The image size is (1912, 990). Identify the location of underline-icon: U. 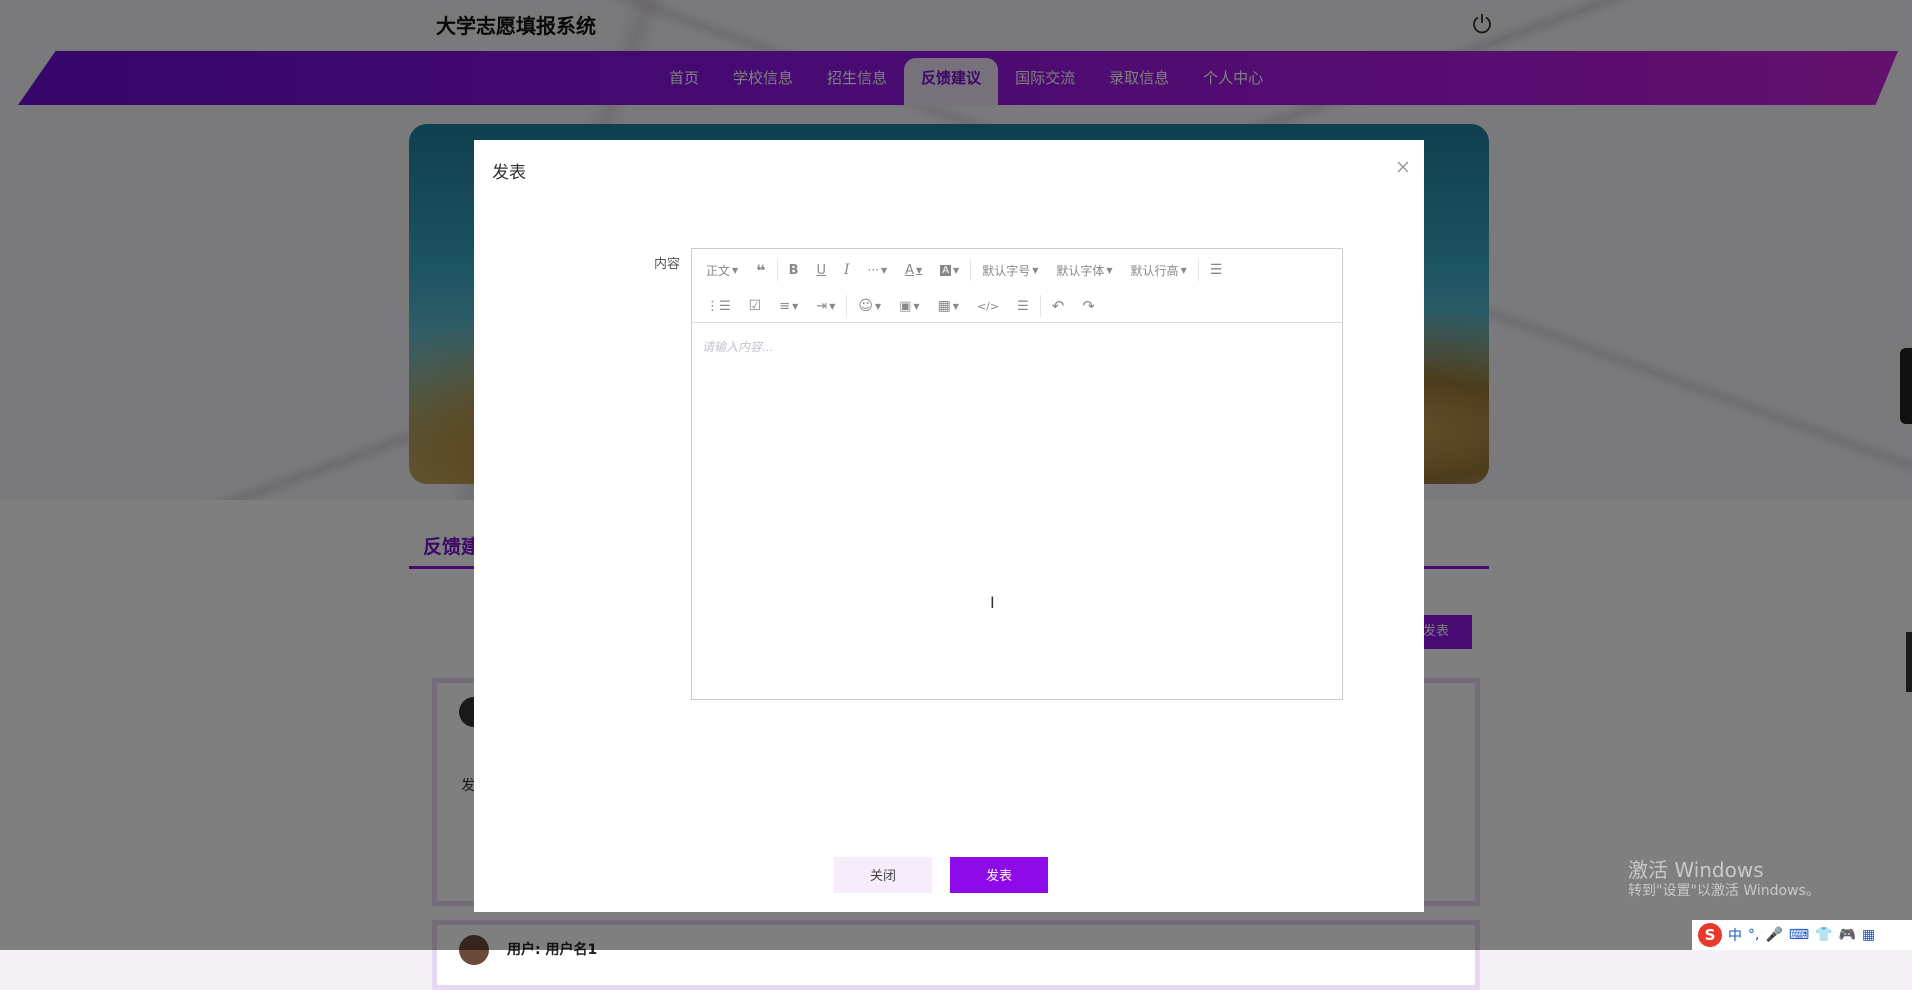
(821, 270).